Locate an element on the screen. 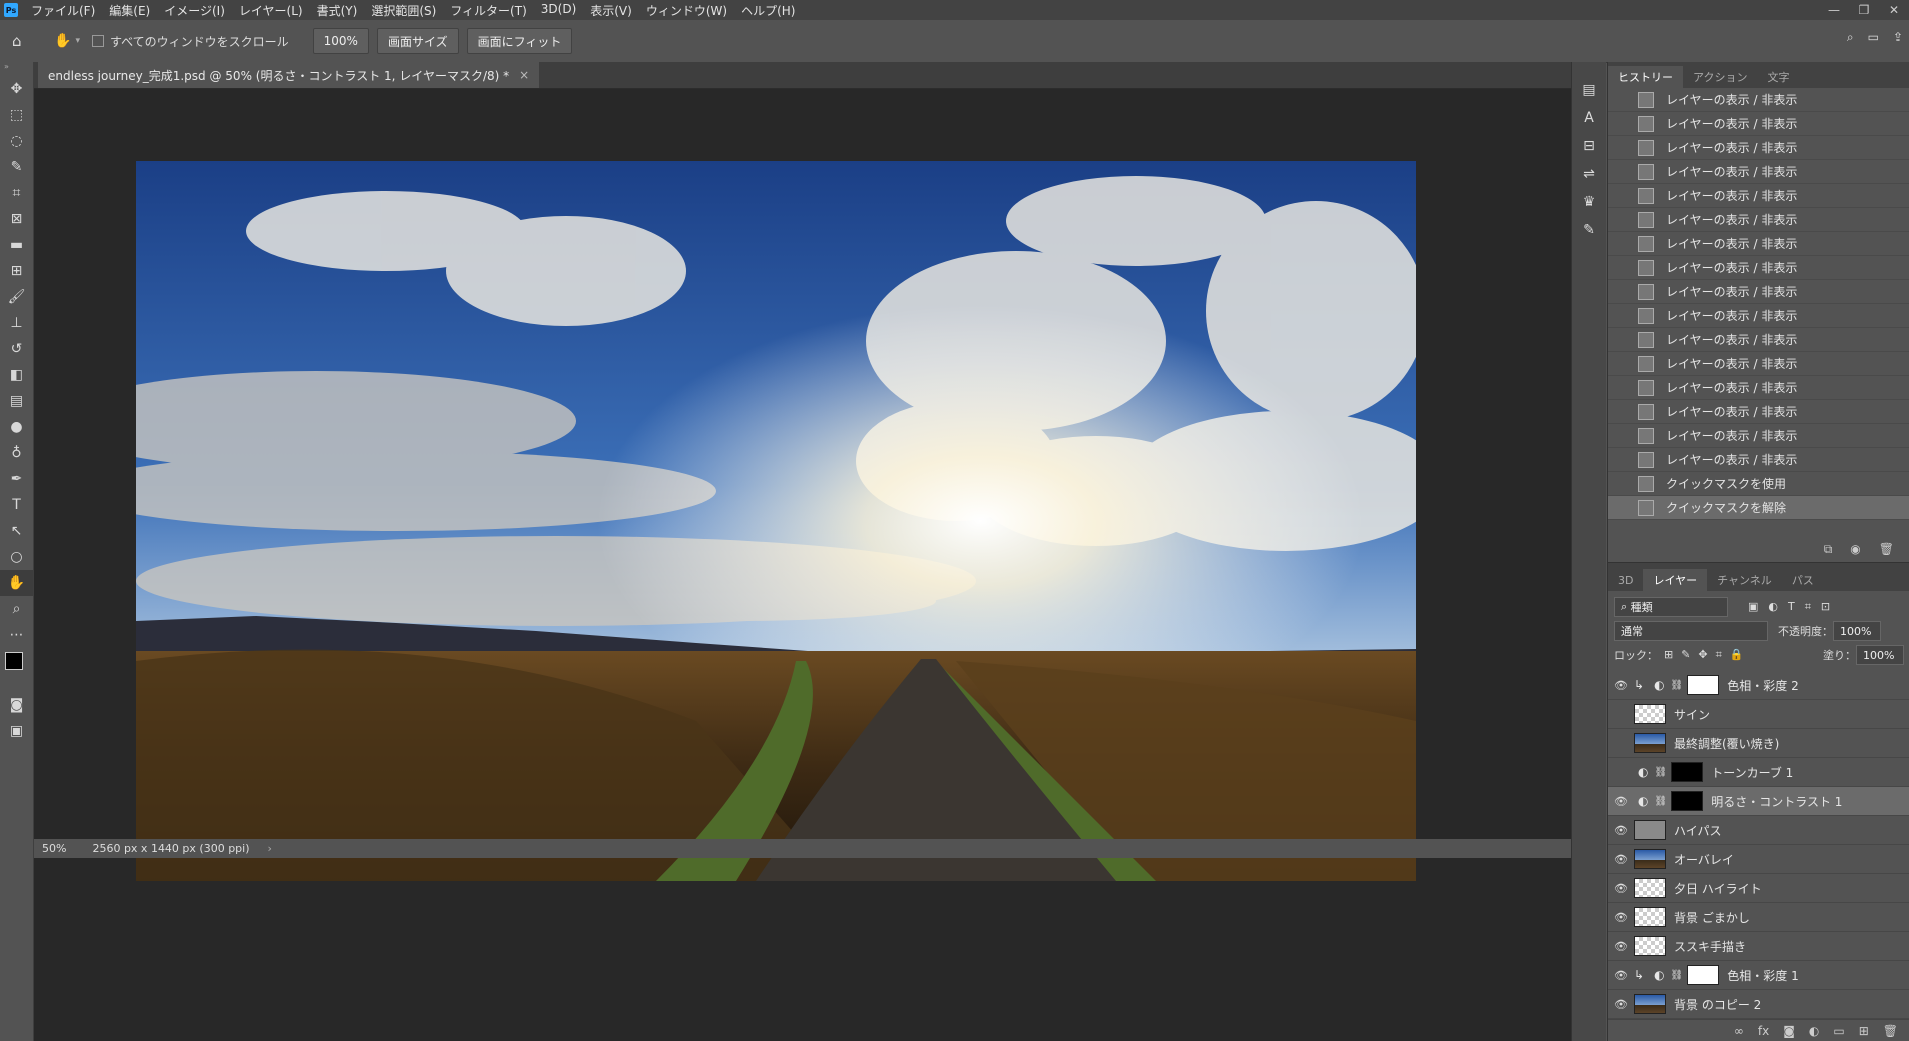 This screenshot has height=1041, width=1909. stamp-tool-icon: ⊥ is located at coordinates (16, 323).